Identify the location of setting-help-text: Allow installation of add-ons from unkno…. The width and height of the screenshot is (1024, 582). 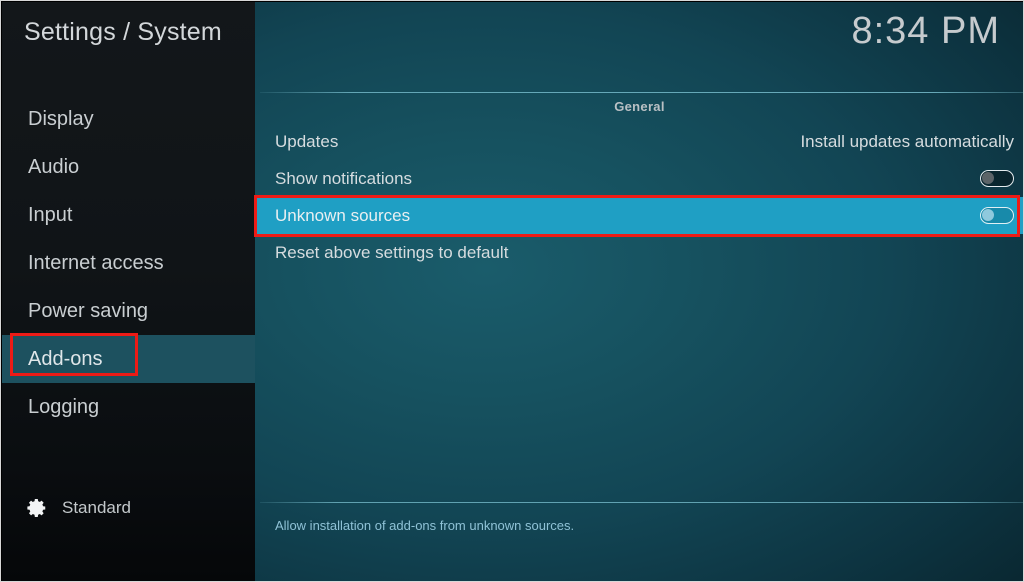
(425, 525).